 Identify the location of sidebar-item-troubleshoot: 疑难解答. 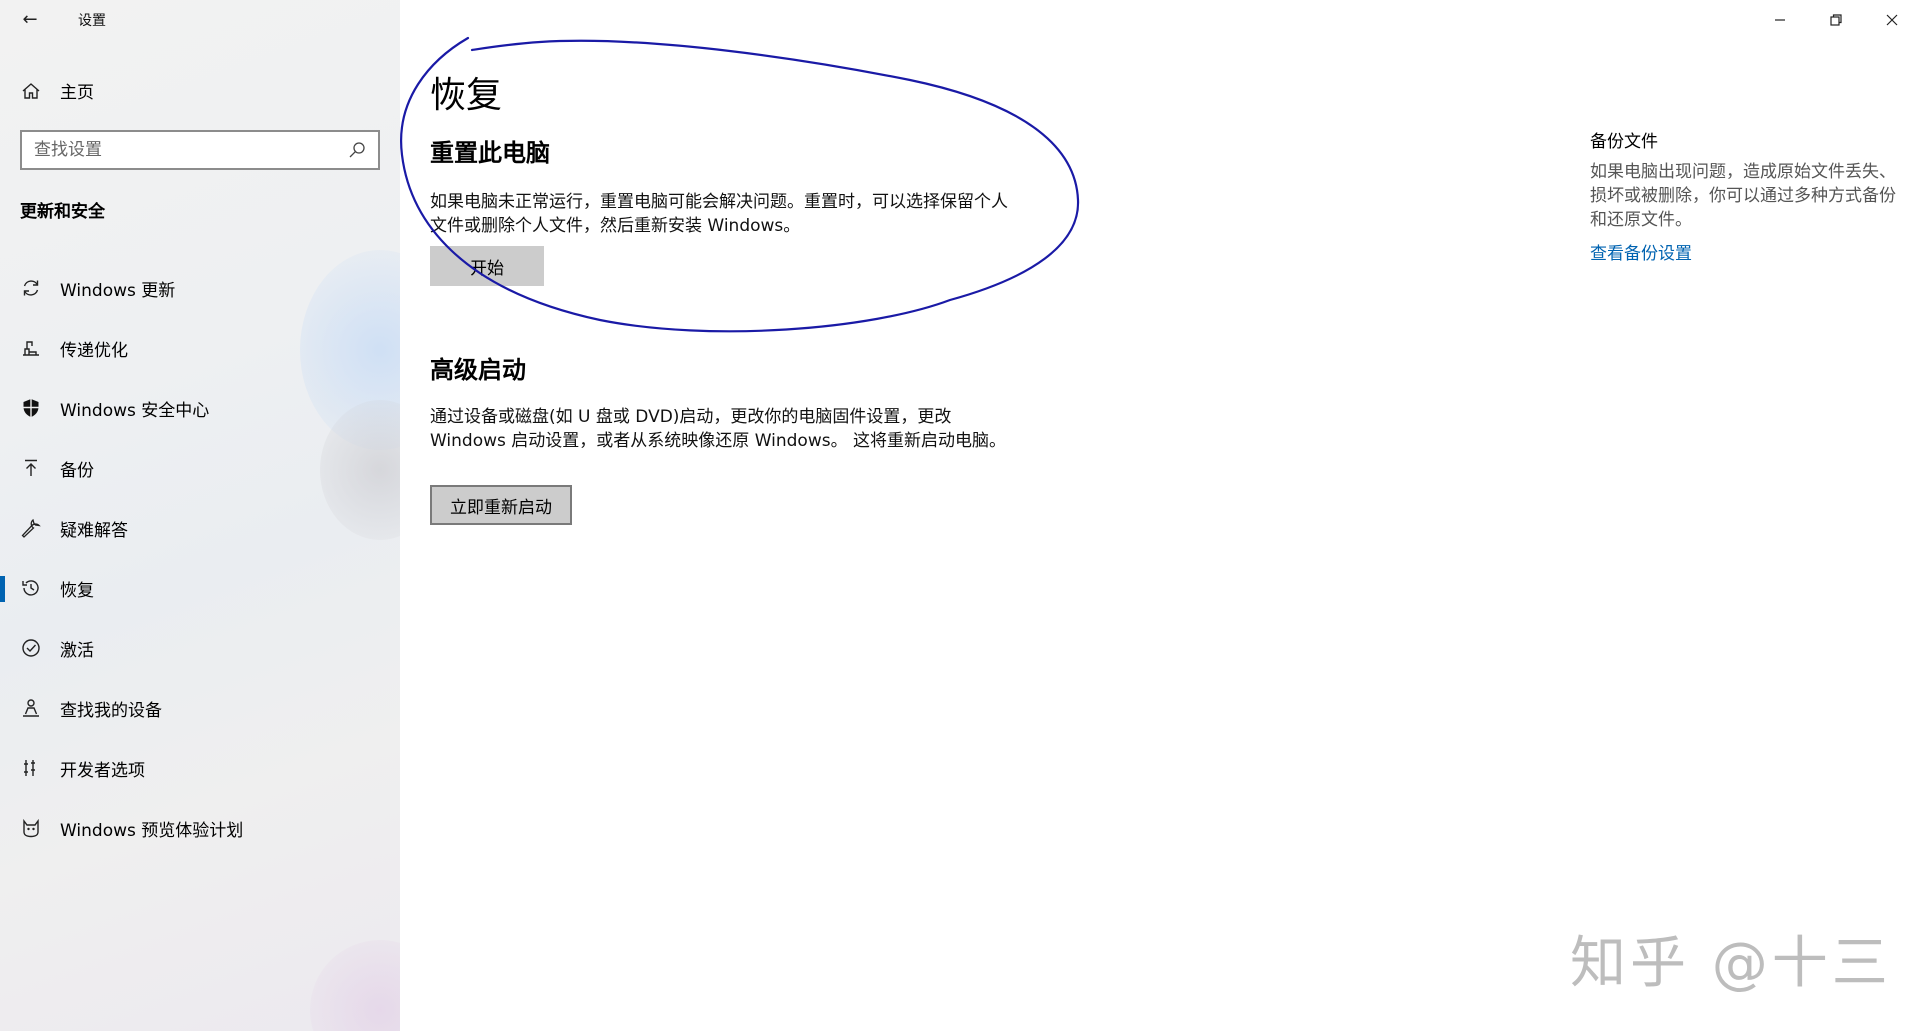
(200, 528).